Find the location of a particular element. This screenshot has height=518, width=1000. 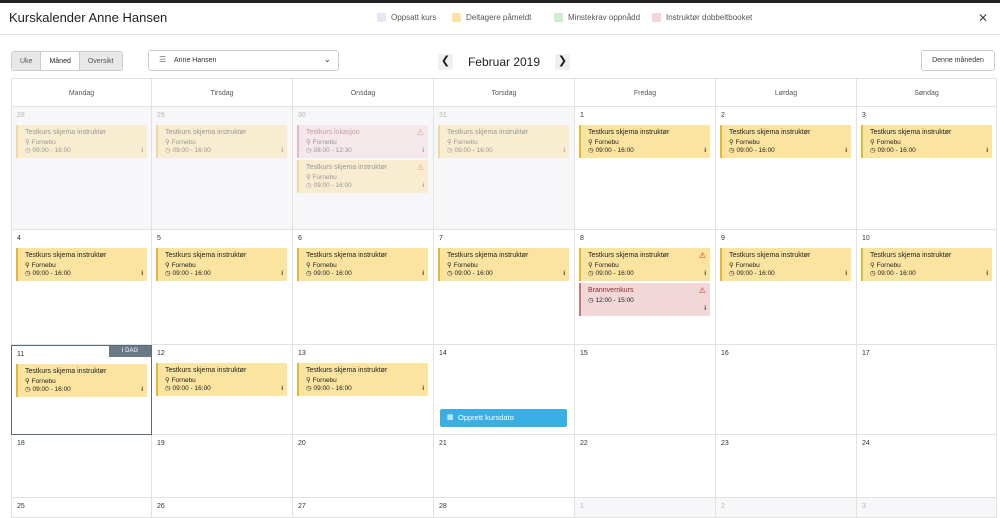

day-cell: 25 is located at coordinates (81, 508).